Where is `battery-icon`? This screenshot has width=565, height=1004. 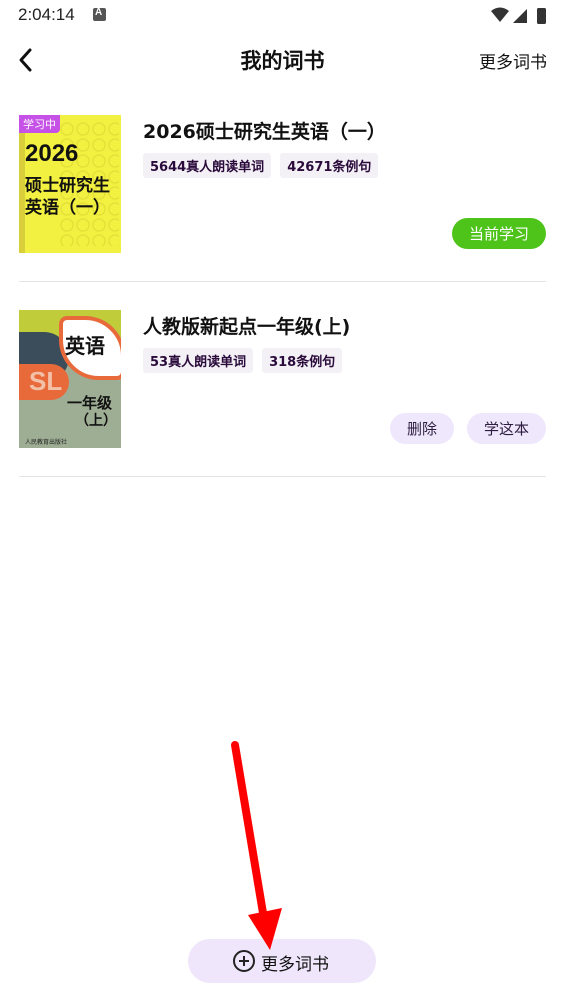
battery-icon is located at coordinates (541, 16).